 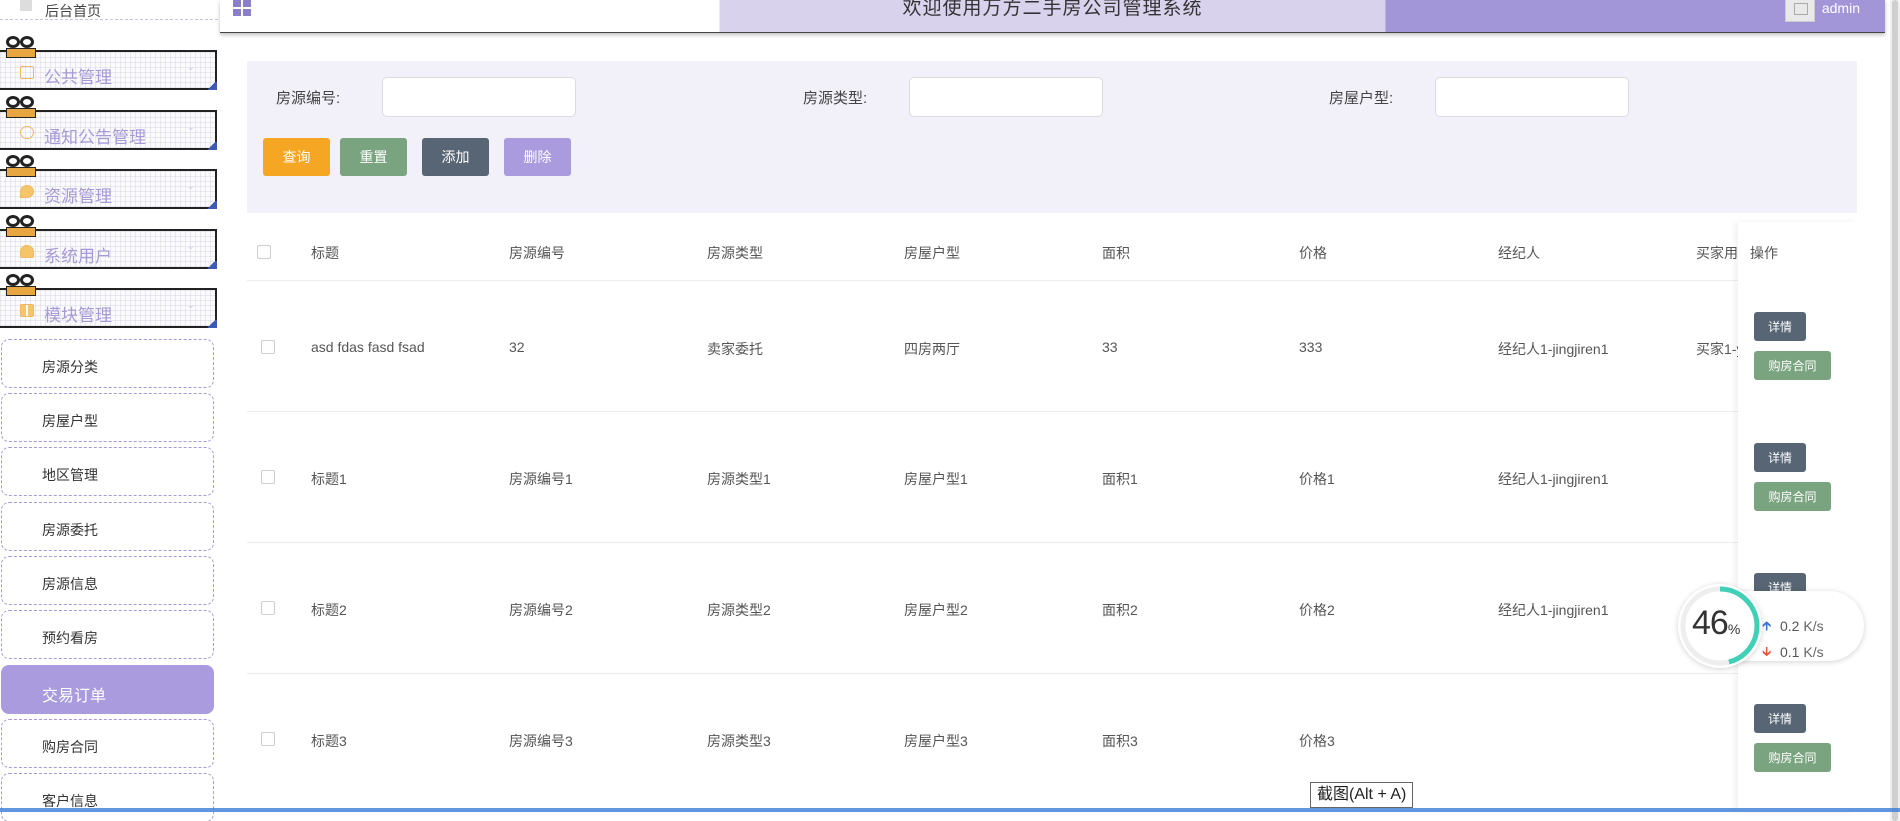 I want to click on grid-icon, so click(x=27, y=310).